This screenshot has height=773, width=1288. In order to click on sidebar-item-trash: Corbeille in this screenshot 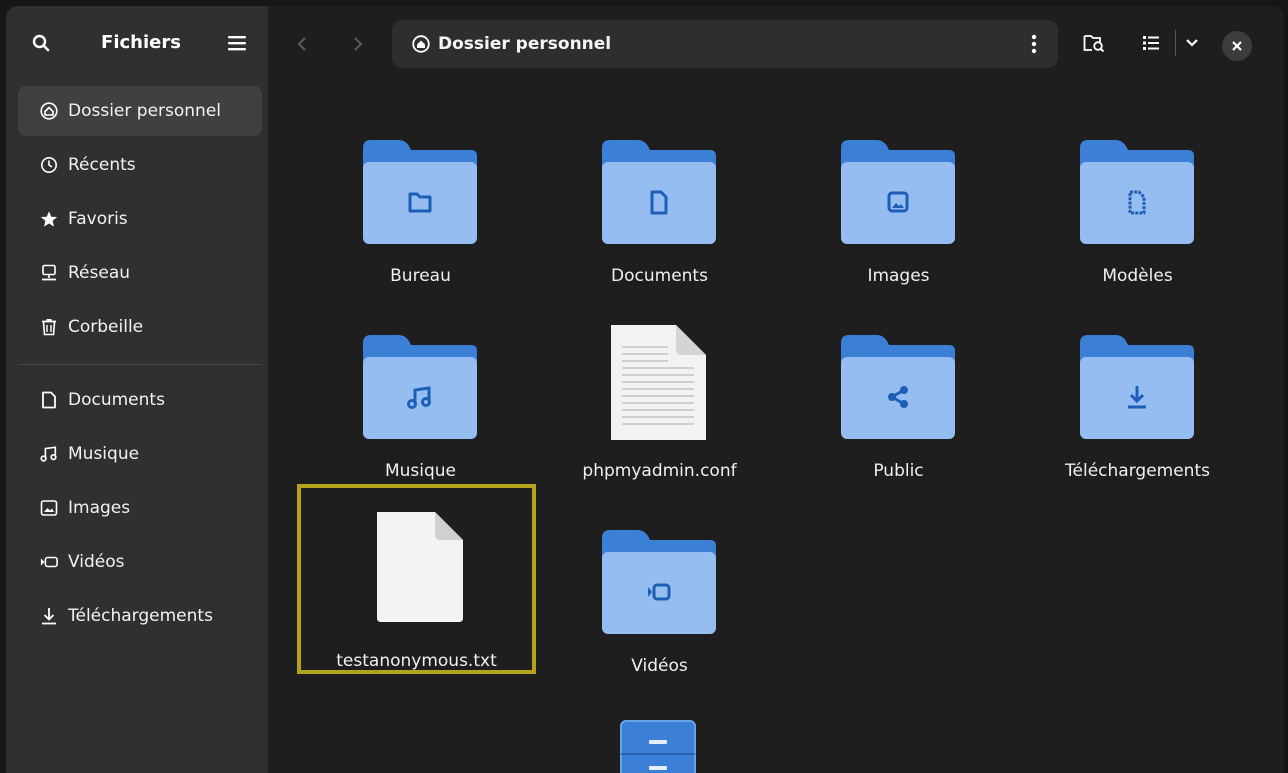, I will do `click(140, 327)`.